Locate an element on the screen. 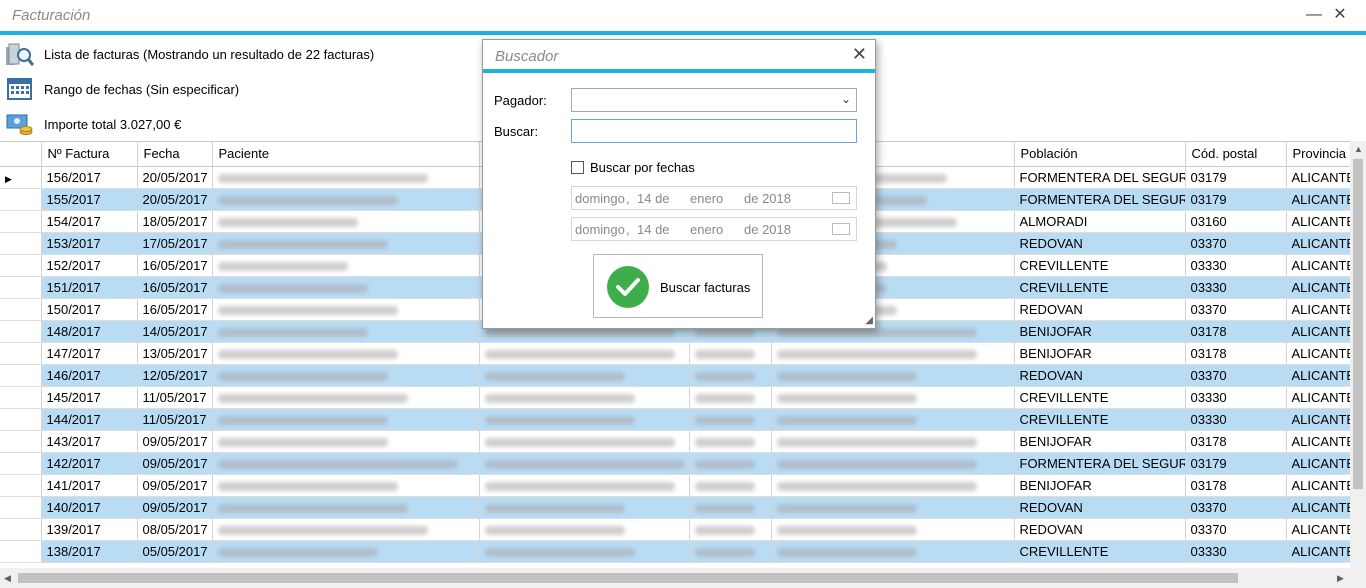  invoice-number-cell: 140/2017 is located at coordinates (89, 507).